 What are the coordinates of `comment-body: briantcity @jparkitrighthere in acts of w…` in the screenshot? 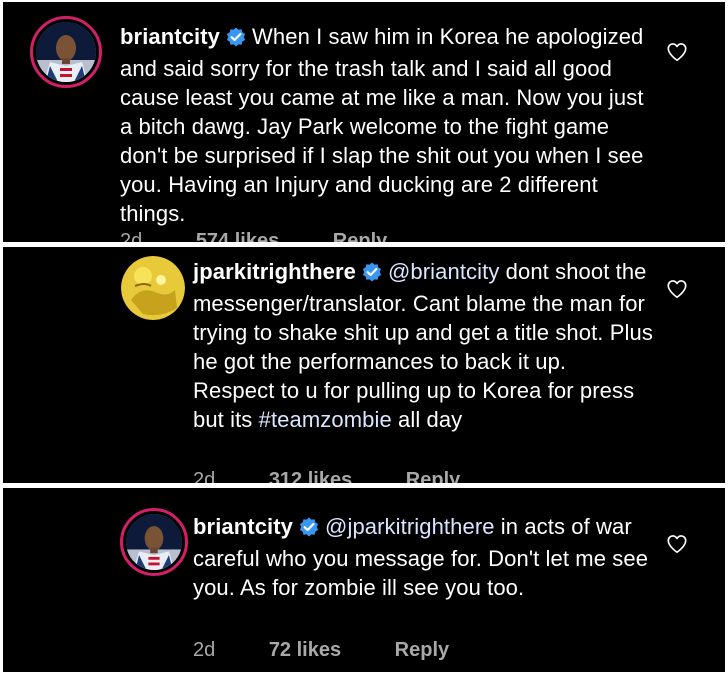 It's located at (428, 557).